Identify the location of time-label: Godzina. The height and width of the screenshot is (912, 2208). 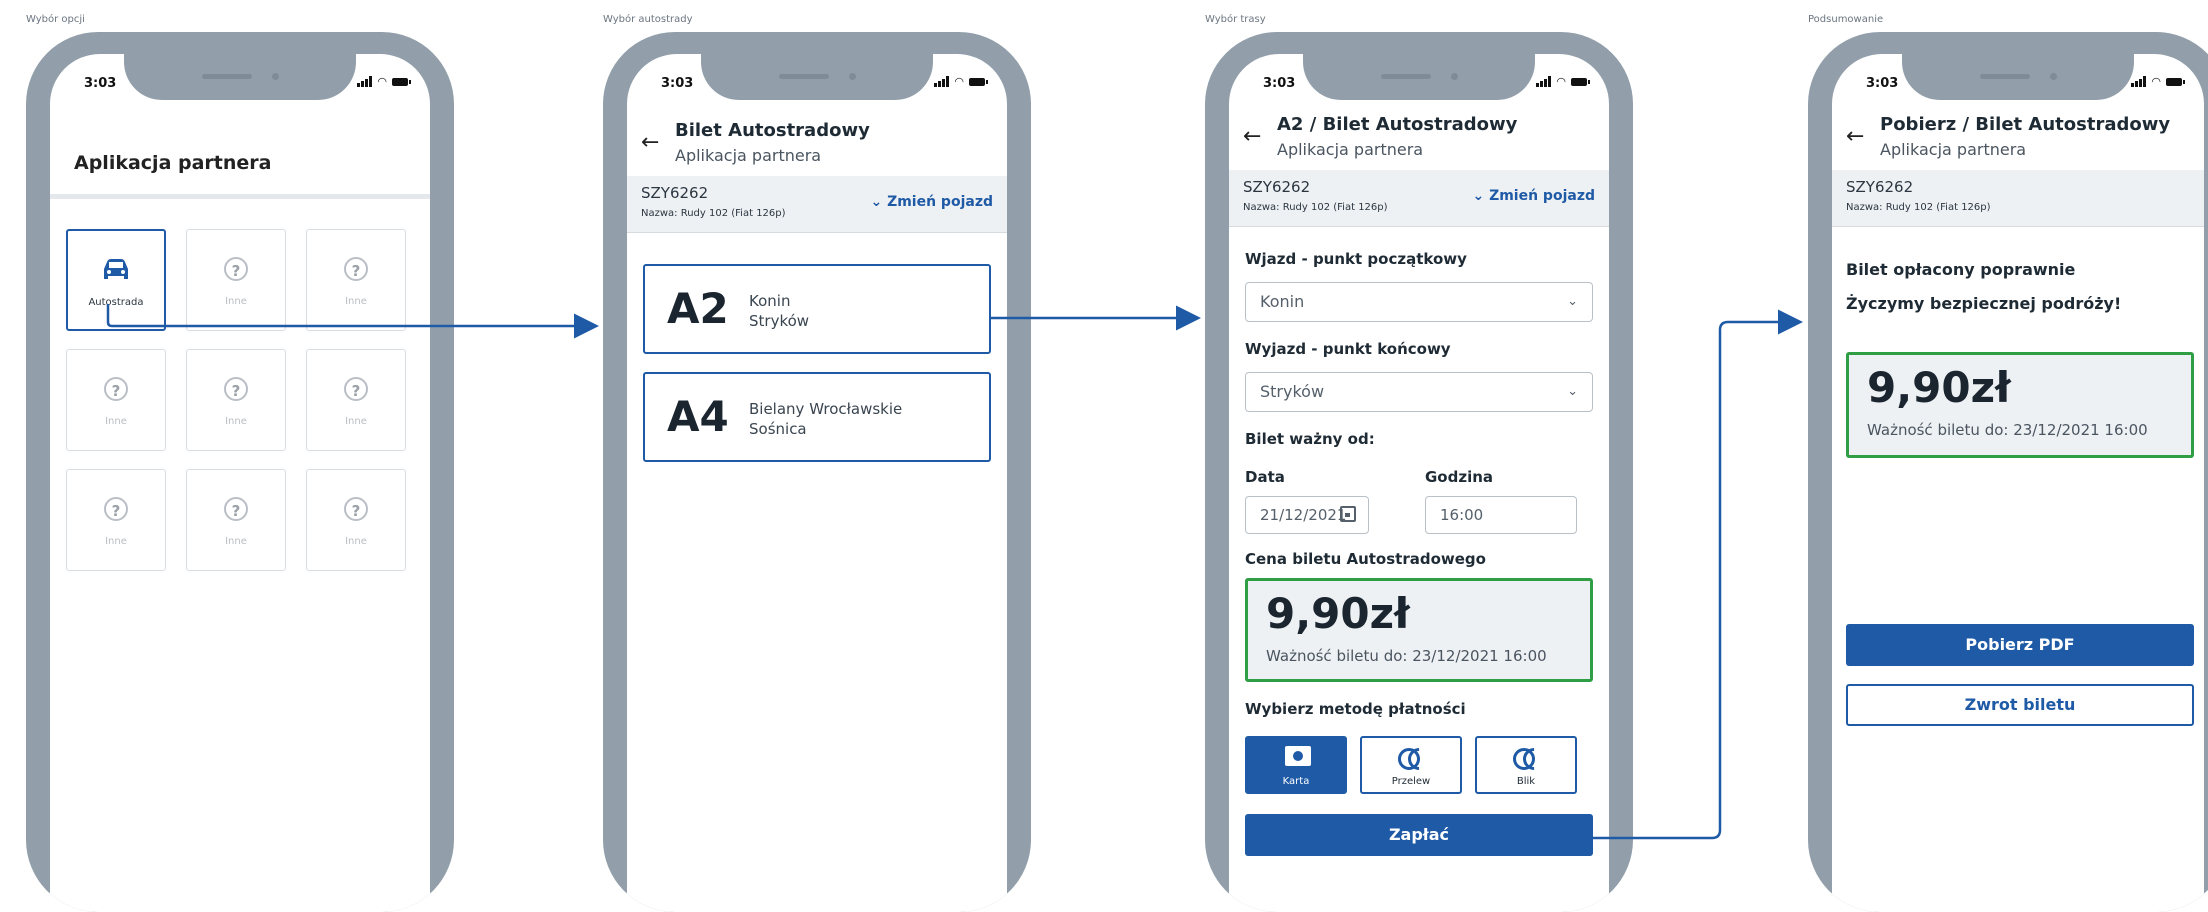
(1459, 477).